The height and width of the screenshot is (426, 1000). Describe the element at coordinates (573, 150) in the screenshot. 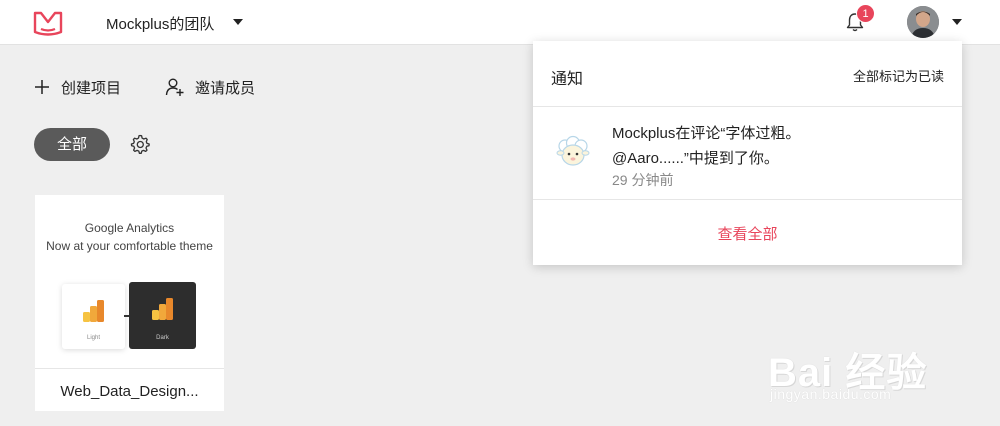

I see `sheep-avatar-icon` at that location.